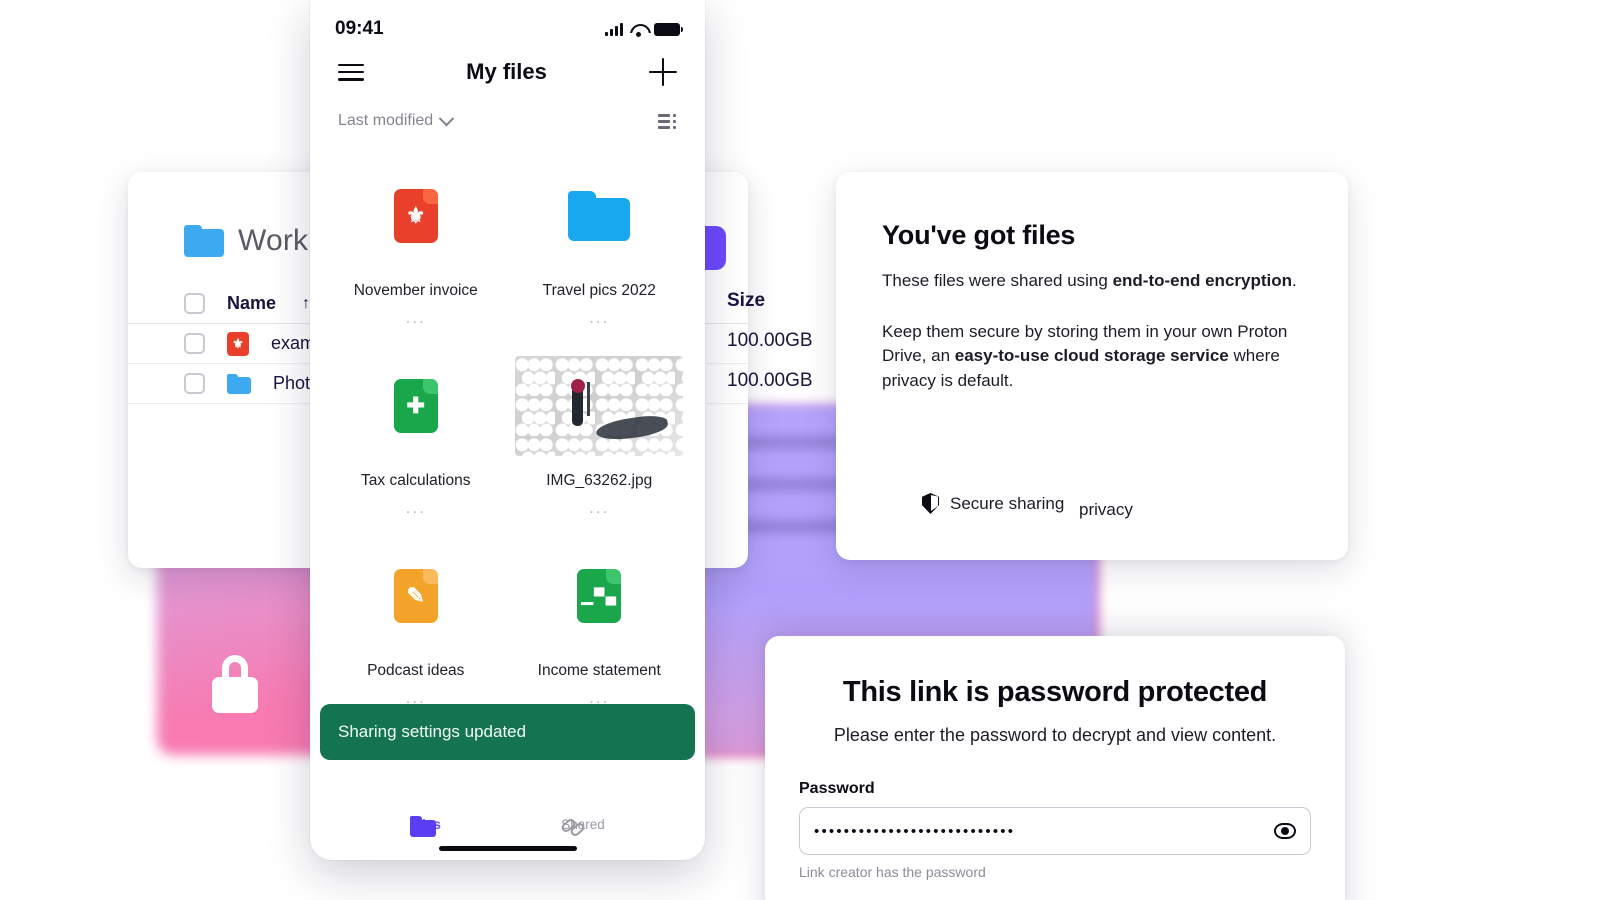 Image resolution: width=1600 pixels, height=900 pixels. Describe the element at coordinates (306, 304) in the screenshot. I see `sort-ascending-icon: ↑` at that location.